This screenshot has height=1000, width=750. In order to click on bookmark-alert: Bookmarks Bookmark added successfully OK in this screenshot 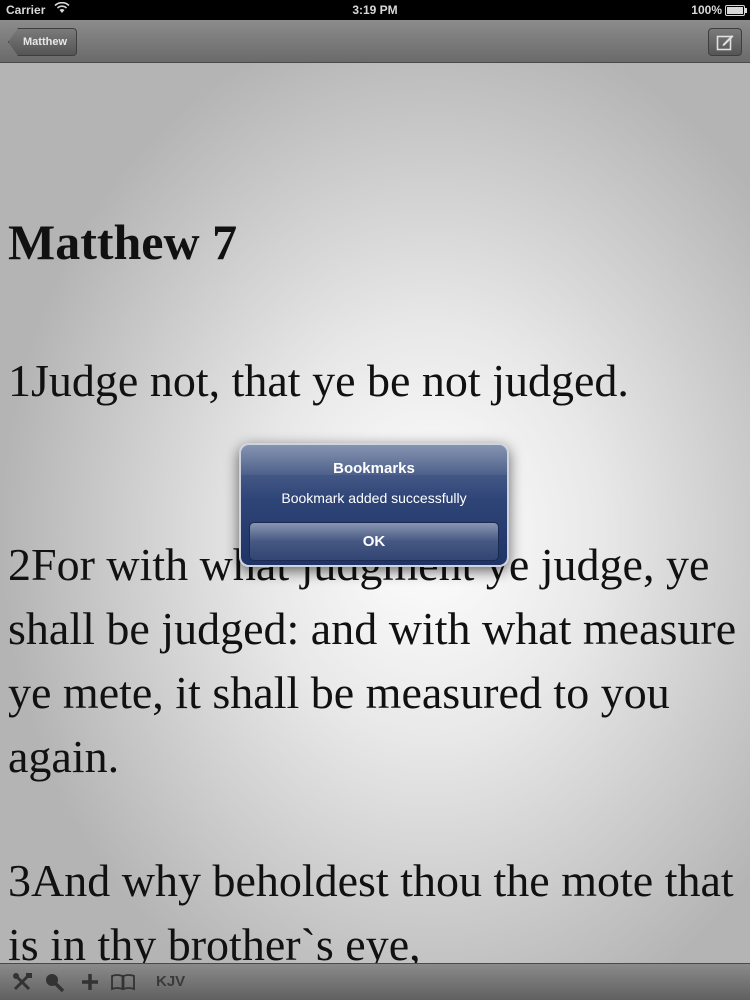, I will do `click(374, 505)`.